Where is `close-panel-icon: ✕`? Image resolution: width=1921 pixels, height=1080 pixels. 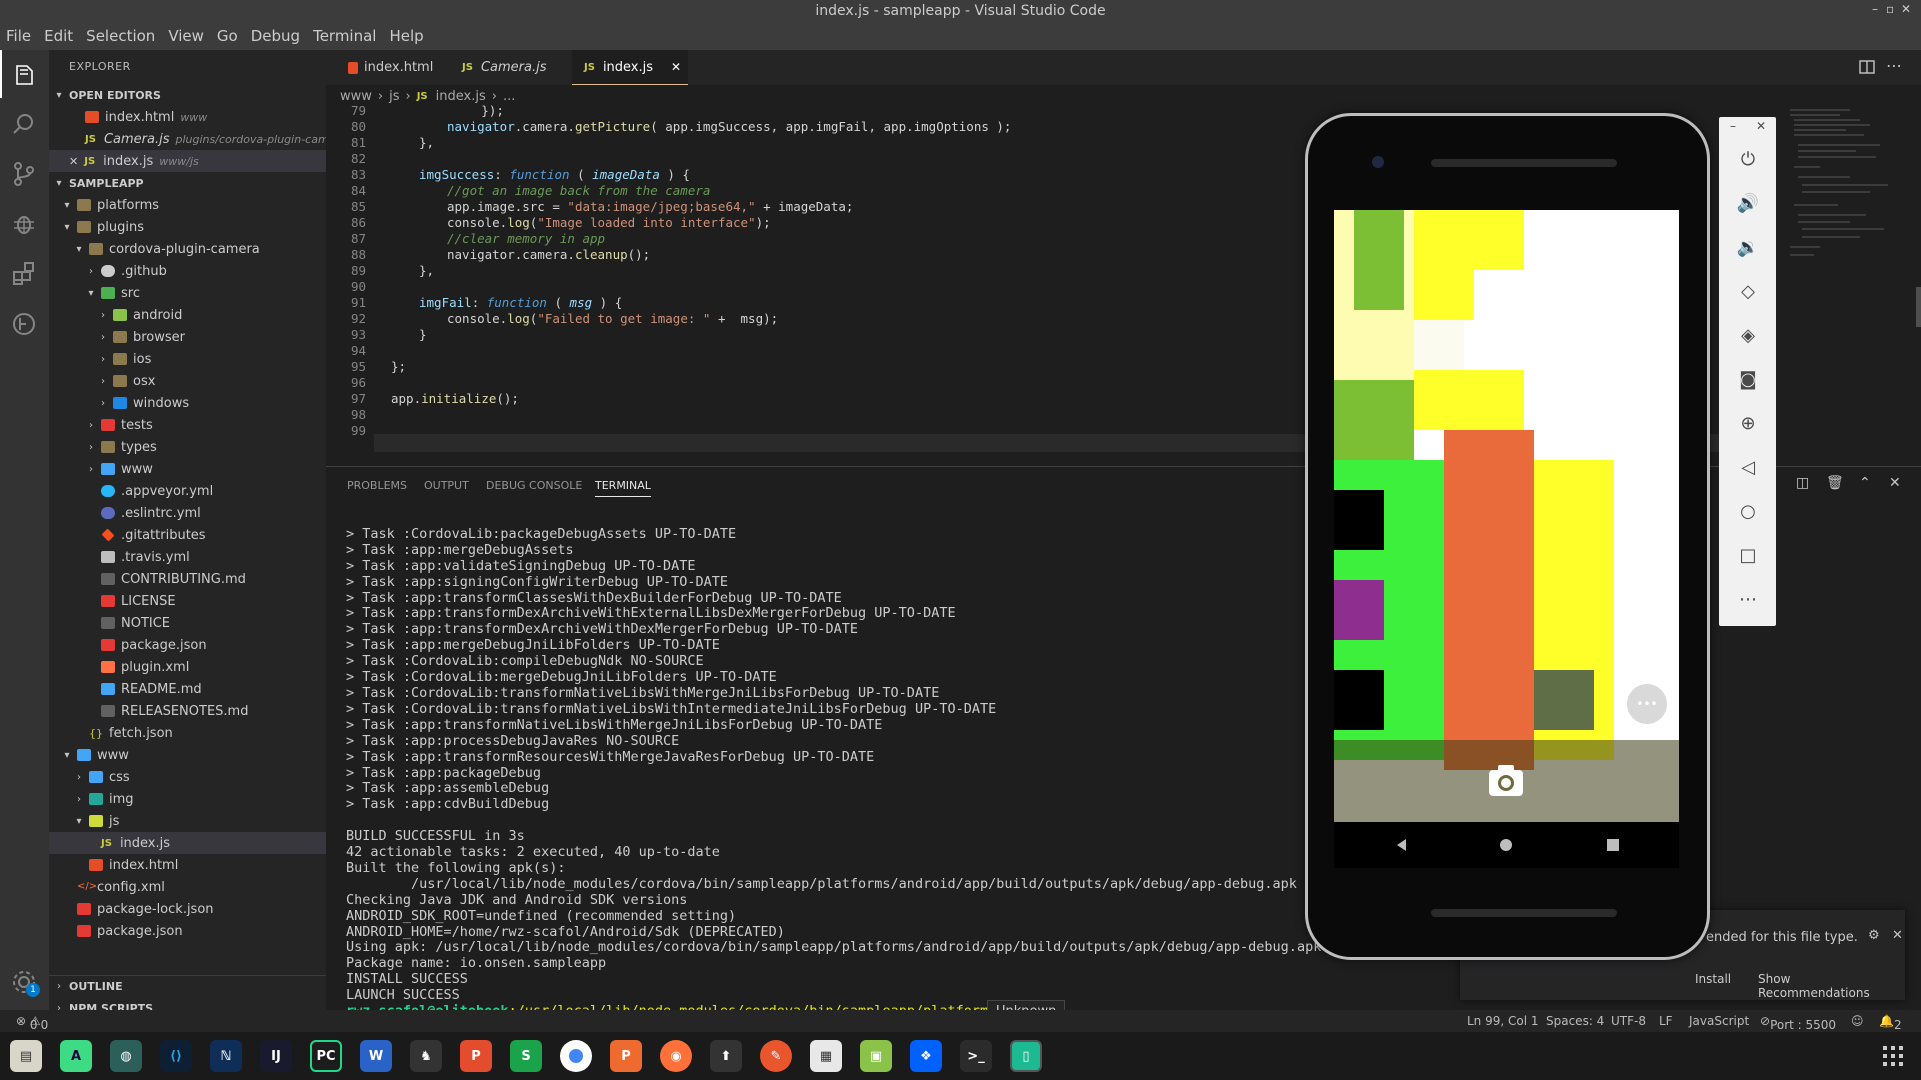
close-panel-icon: ✕ is located at coordinates (1895, 483).